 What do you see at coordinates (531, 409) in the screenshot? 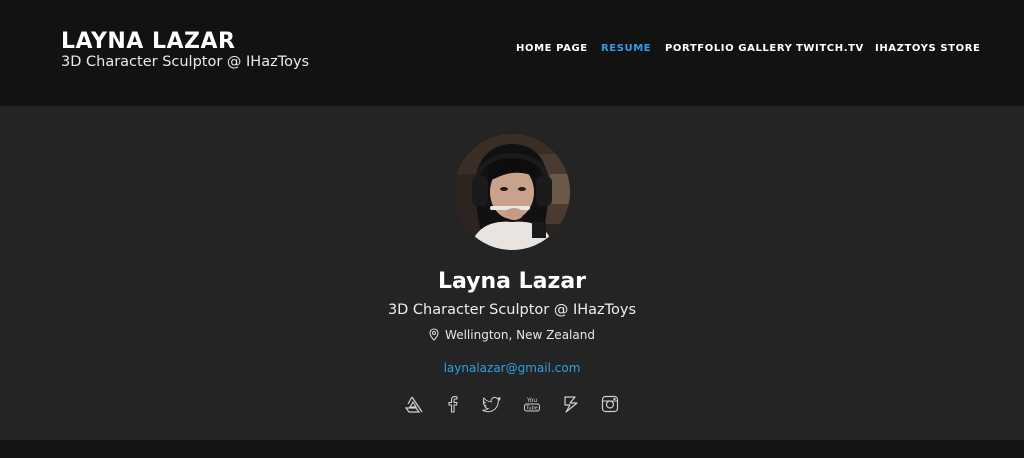
I see `svg-text: Tube` at bounding box center [531, 409].